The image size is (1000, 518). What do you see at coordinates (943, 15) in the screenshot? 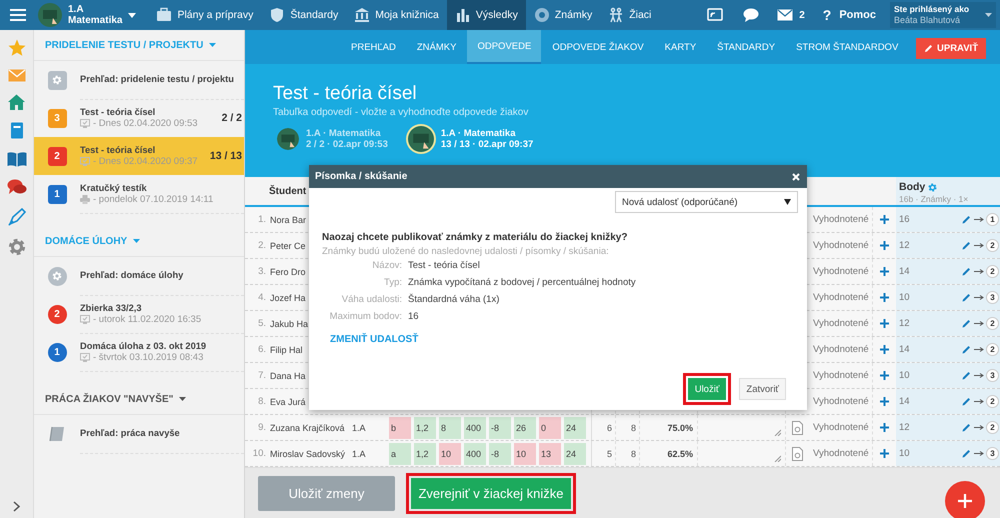
I see `user-menu: Ste prihlásený ako Beáta Blahutová` at bounding box center [943, 15].